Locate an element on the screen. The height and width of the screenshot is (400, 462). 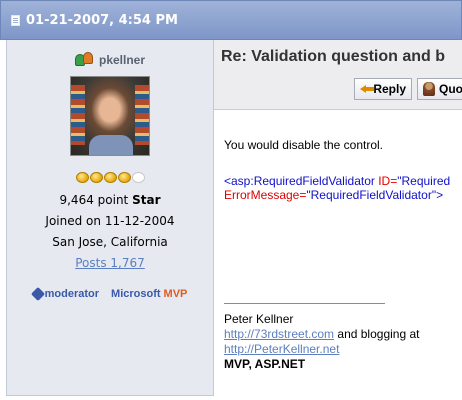
avatar-shirt is located at coordinates (111, 145).